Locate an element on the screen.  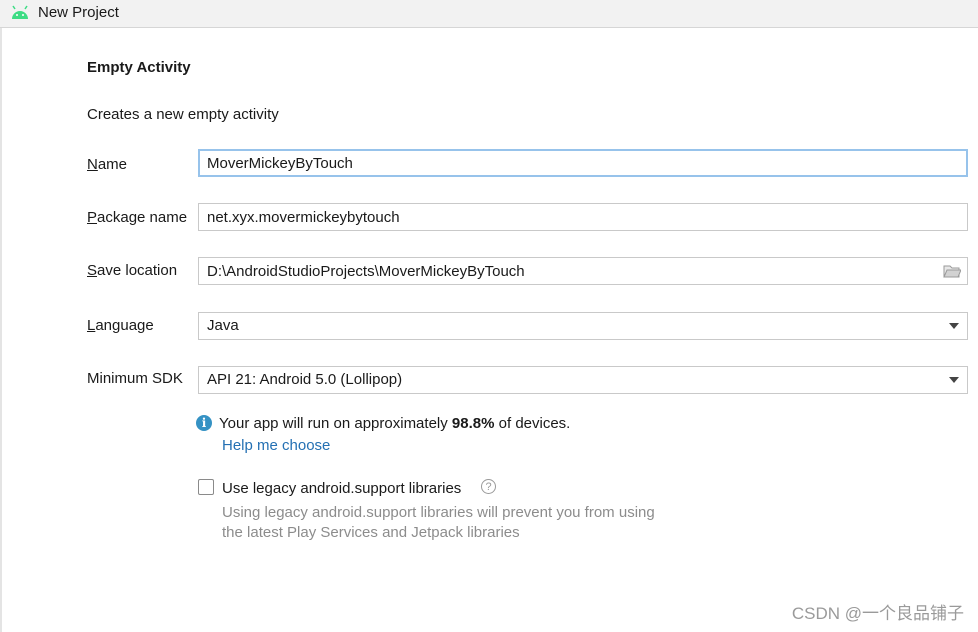
info-icon: i is located at coordinates (204, 423).